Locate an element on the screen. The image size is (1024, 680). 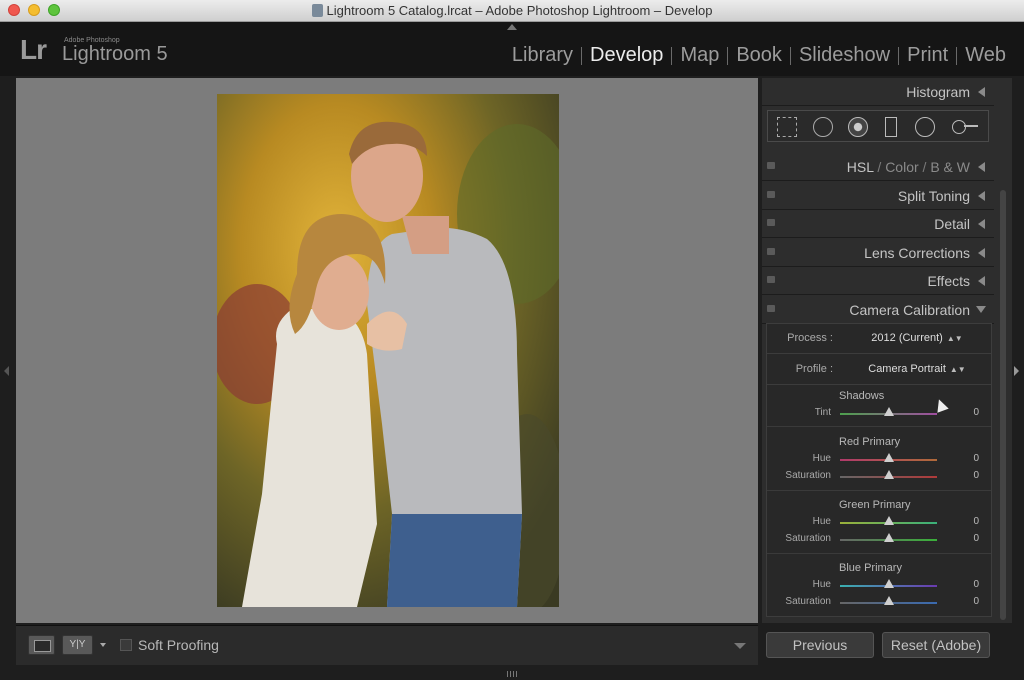
reset-button: Reset (Adobe) is located at coordinates (936, 645).